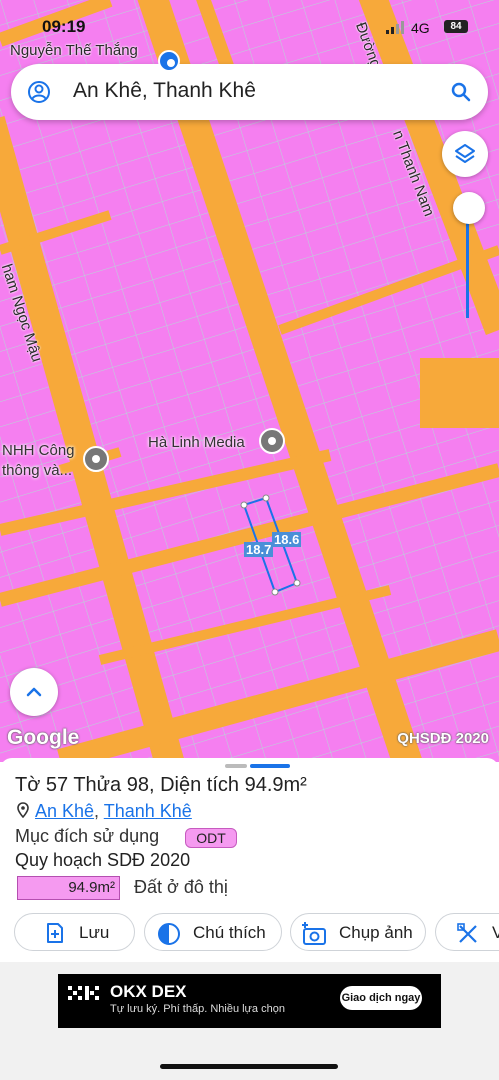 This screenshot has height=1080, width=499. Describe the element at coordinates (495, 932) in the screenshot. I see `measure-label: V` at that location.